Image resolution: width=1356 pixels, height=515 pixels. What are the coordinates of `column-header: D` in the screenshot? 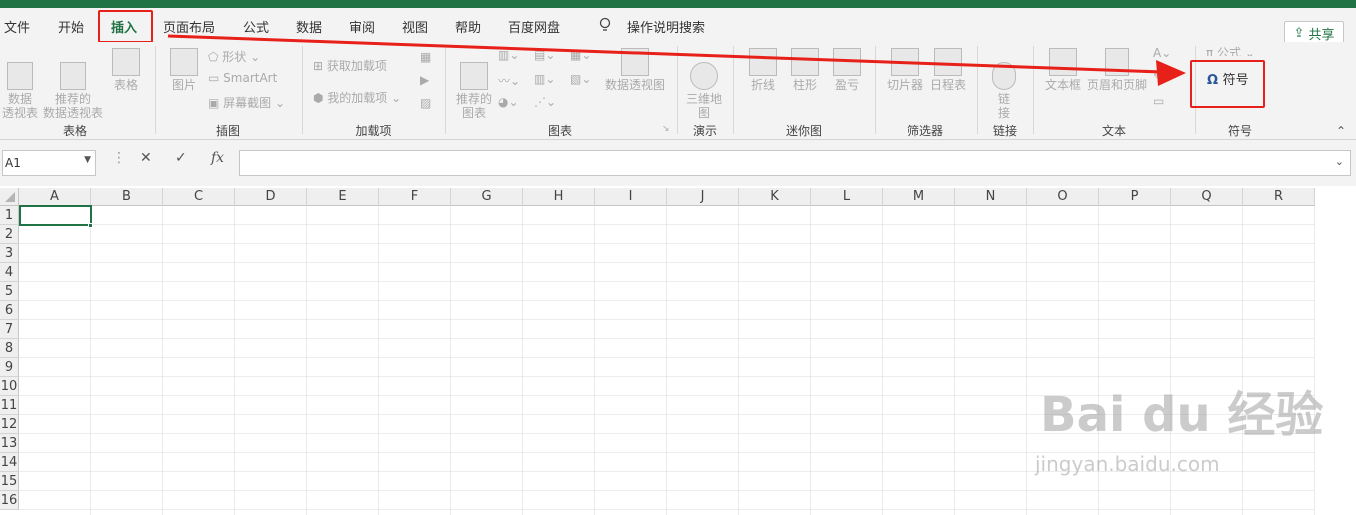 It's located at (271, 197).